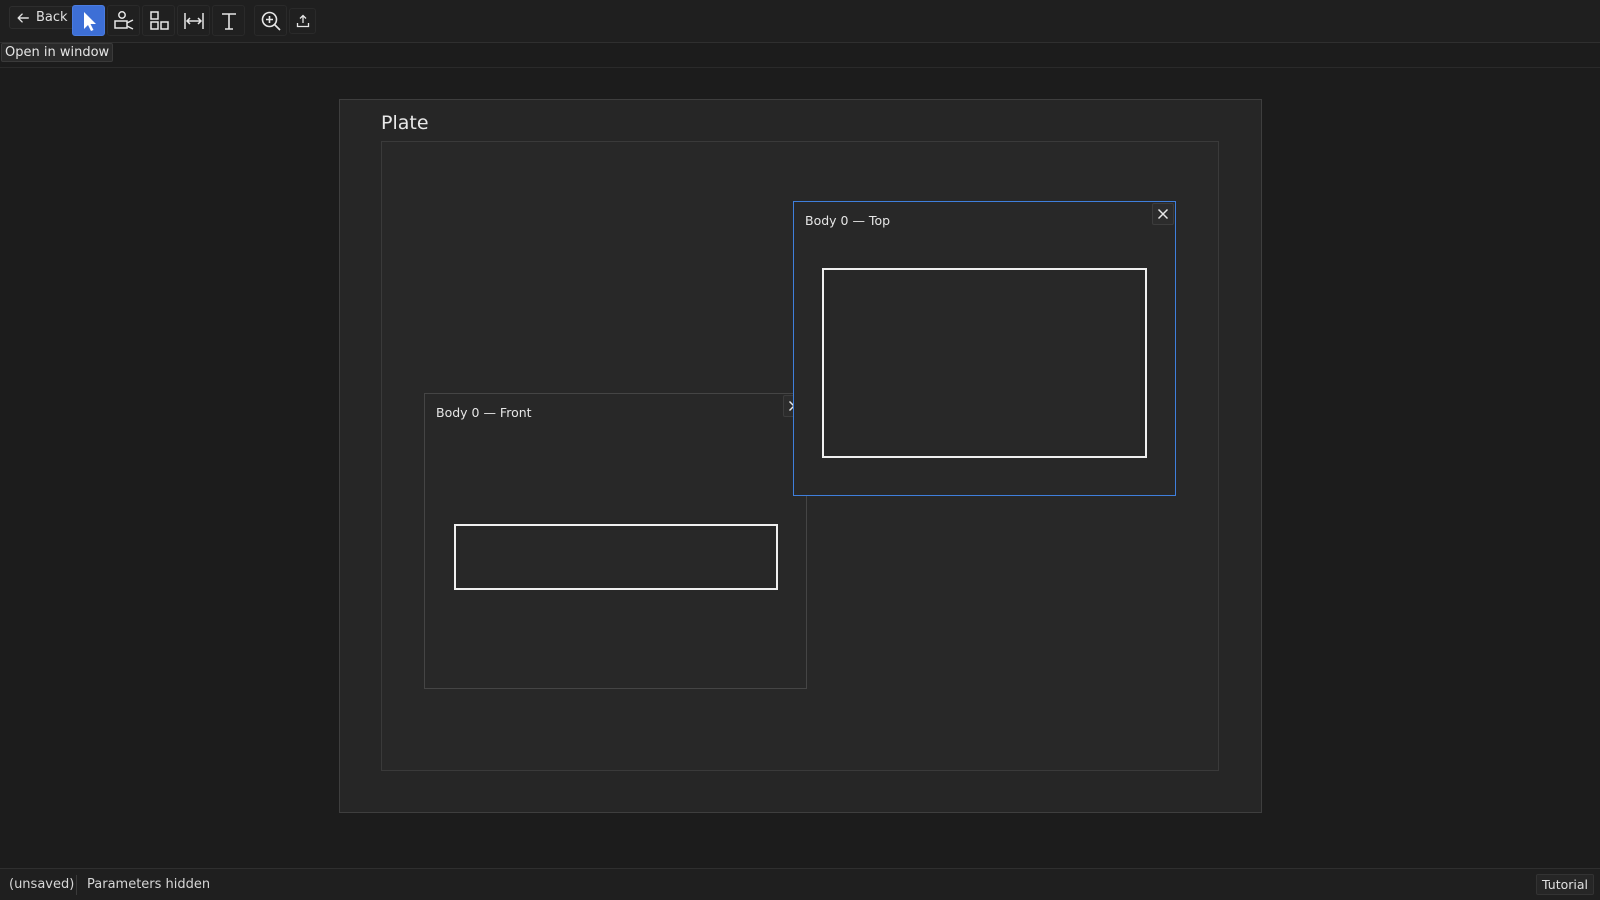  I want to click on view-tool-button, so click(123, 20).